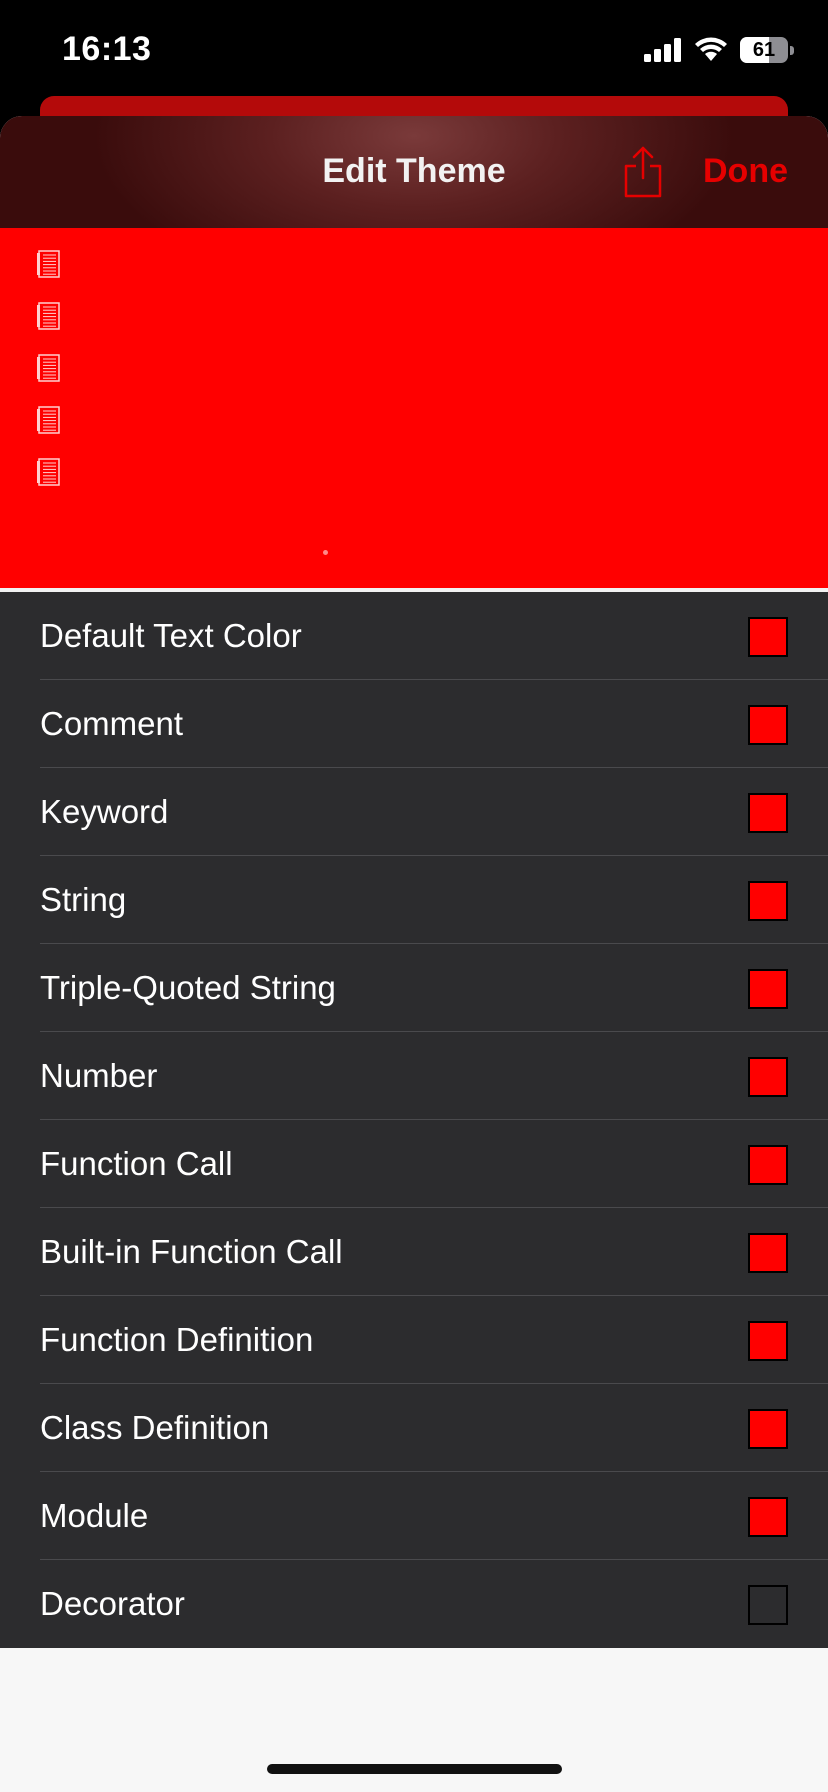 Image resolution: width=828 pixels, height=1792 pixels. What do you see at coordinates (764, 50) in the screenshot?
I see `battery-percentage: 61` at bounding box center [764, 50].